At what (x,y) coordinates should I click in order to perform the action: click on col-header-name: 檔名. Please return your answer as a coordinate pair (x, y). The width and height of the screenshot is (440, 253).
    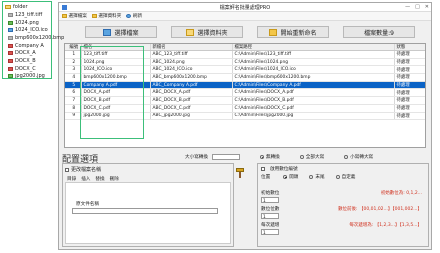
    Looking at the image, I should click on (116, 47).